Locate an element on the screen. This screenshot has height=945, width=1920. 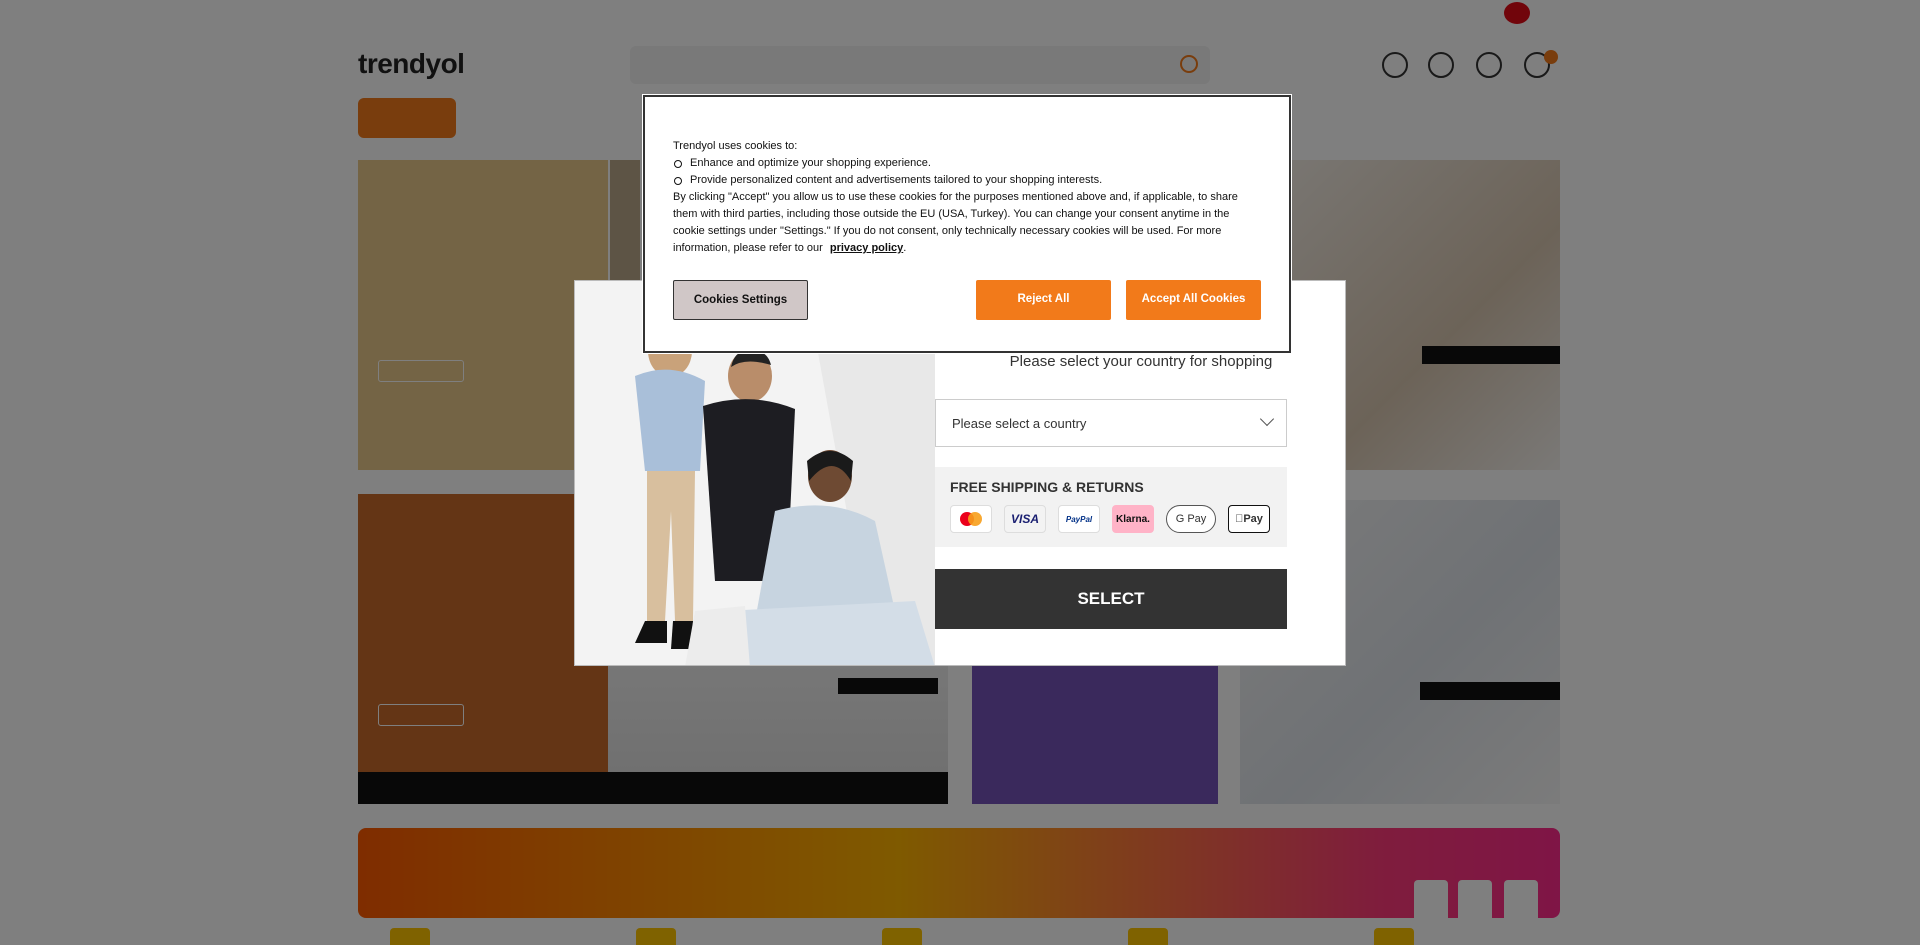
mastercard-icon is located at coordinates (971, 519).